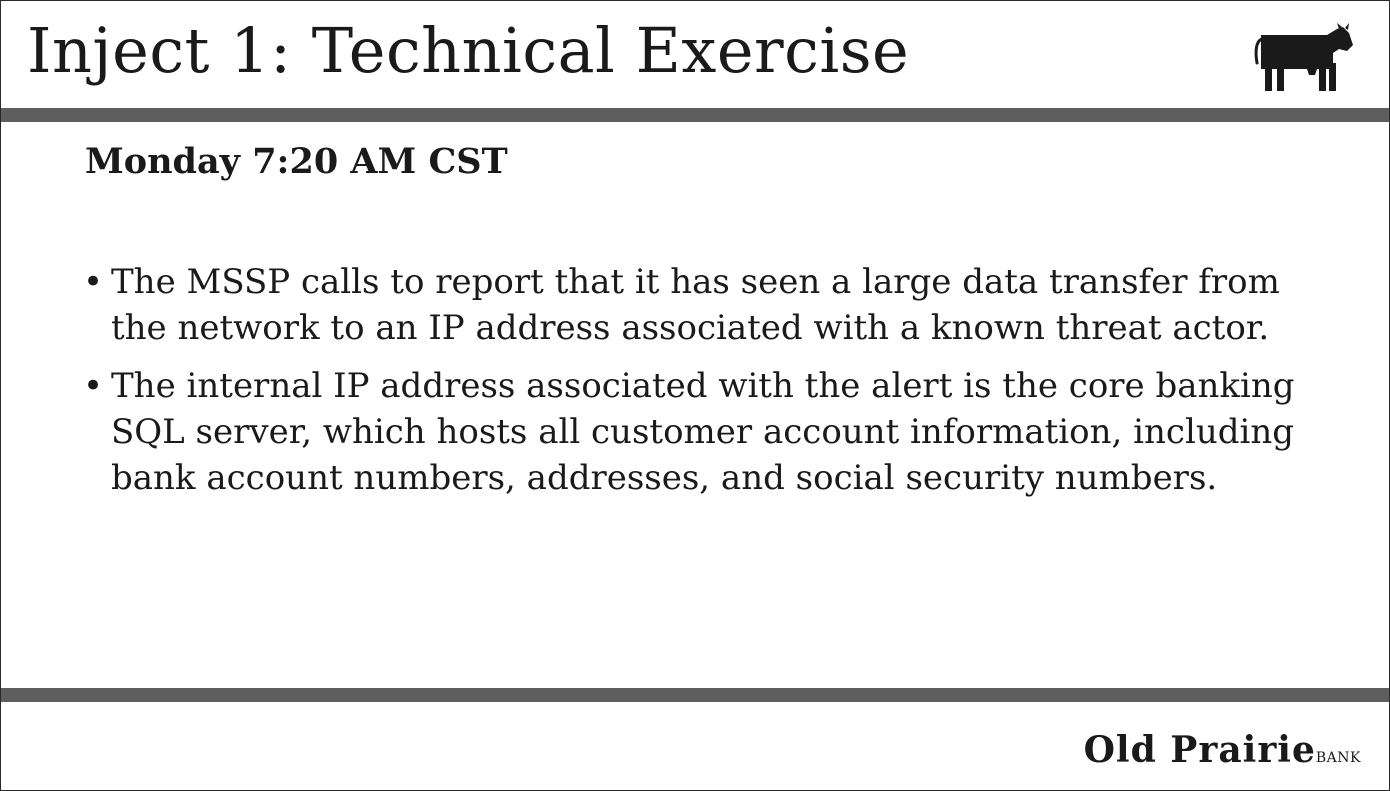  I want to click on slide-subtitle: Monday 7:20 AM CST, so click(296, 161).